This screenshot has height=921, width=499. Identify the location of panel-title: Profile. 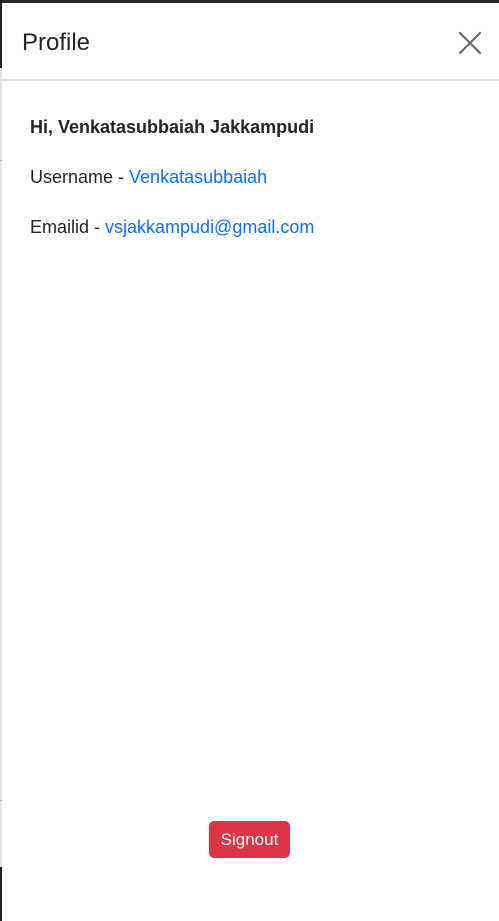
(56, 42).